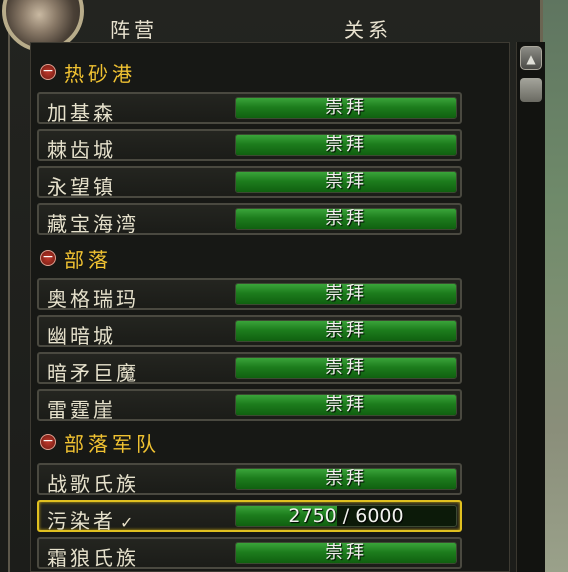 This screenshot has height=572, width=568. Describe the element at coordinates (90, 521) in the screenshot. I see `faction-name: 污染者 ✓` at that location.